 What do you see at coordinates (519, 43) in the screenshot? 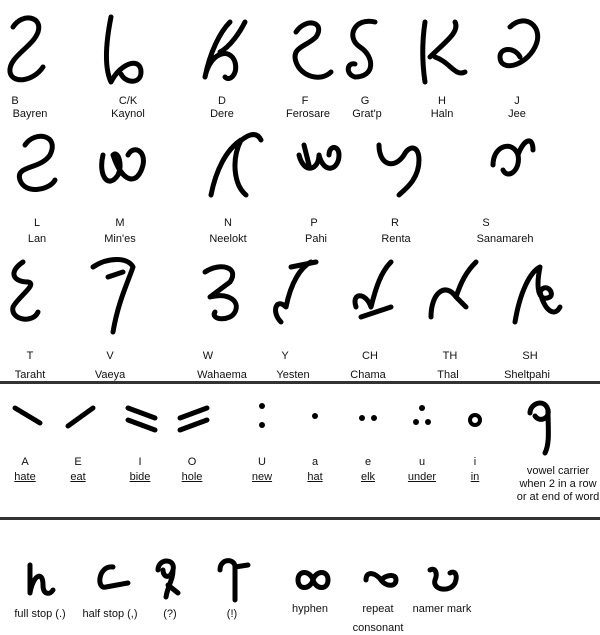
I see `jee-glyph` at bounding box center [519, 43].